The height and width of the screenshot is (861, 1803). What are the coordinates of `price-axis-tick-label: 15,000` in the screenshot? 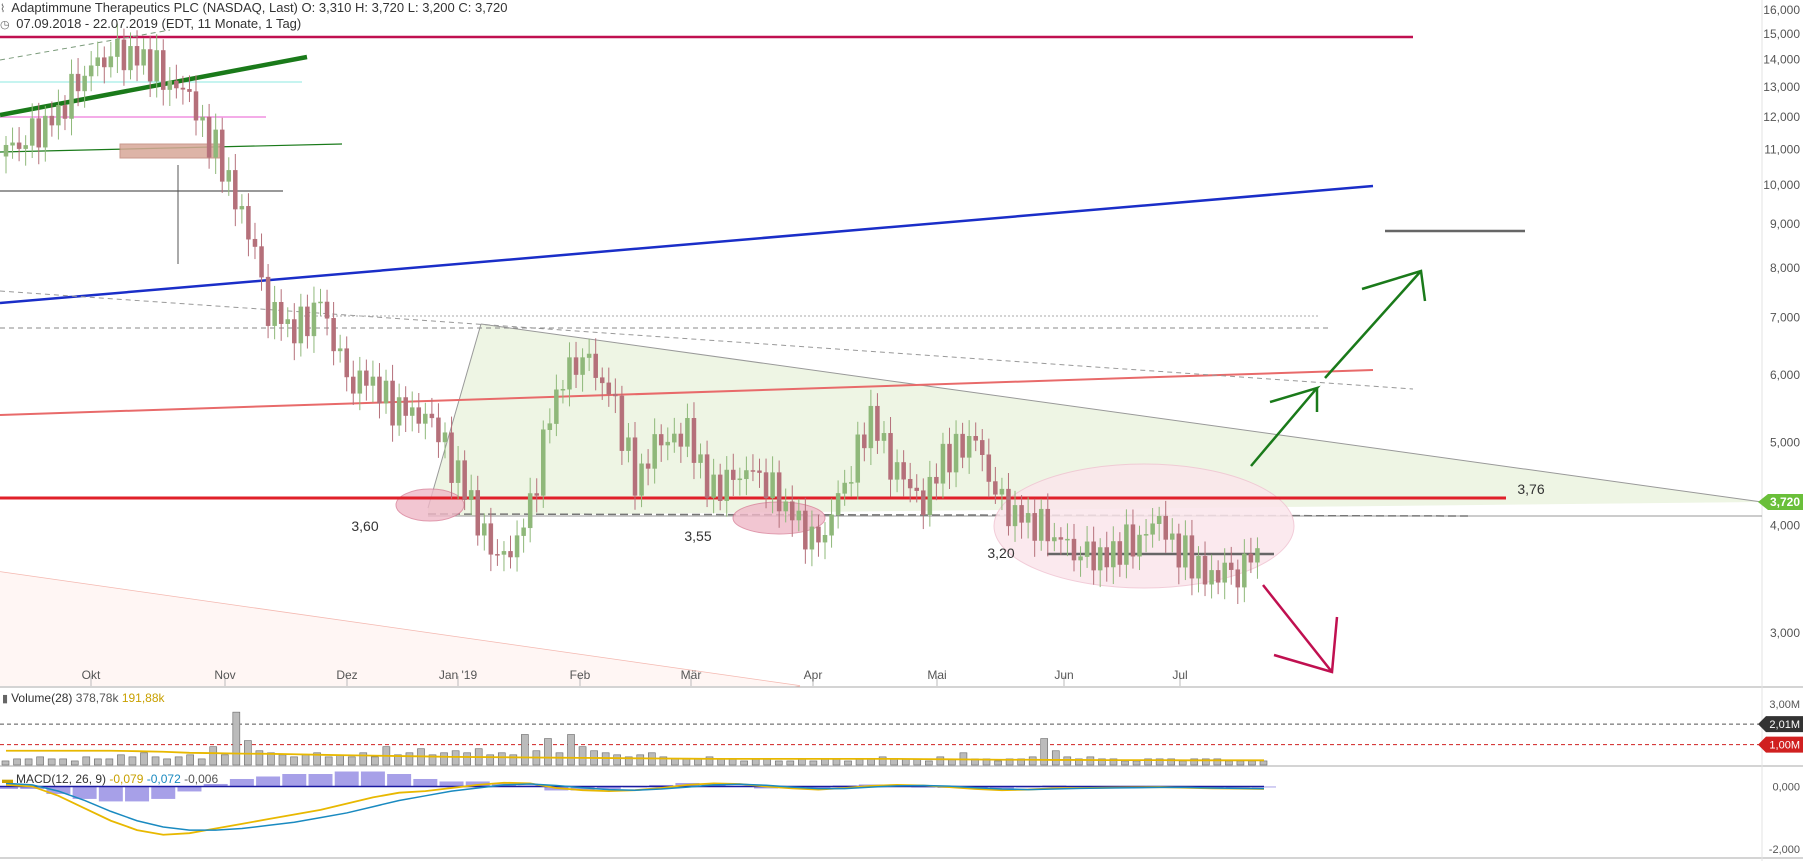 It's located at (1781, 34).